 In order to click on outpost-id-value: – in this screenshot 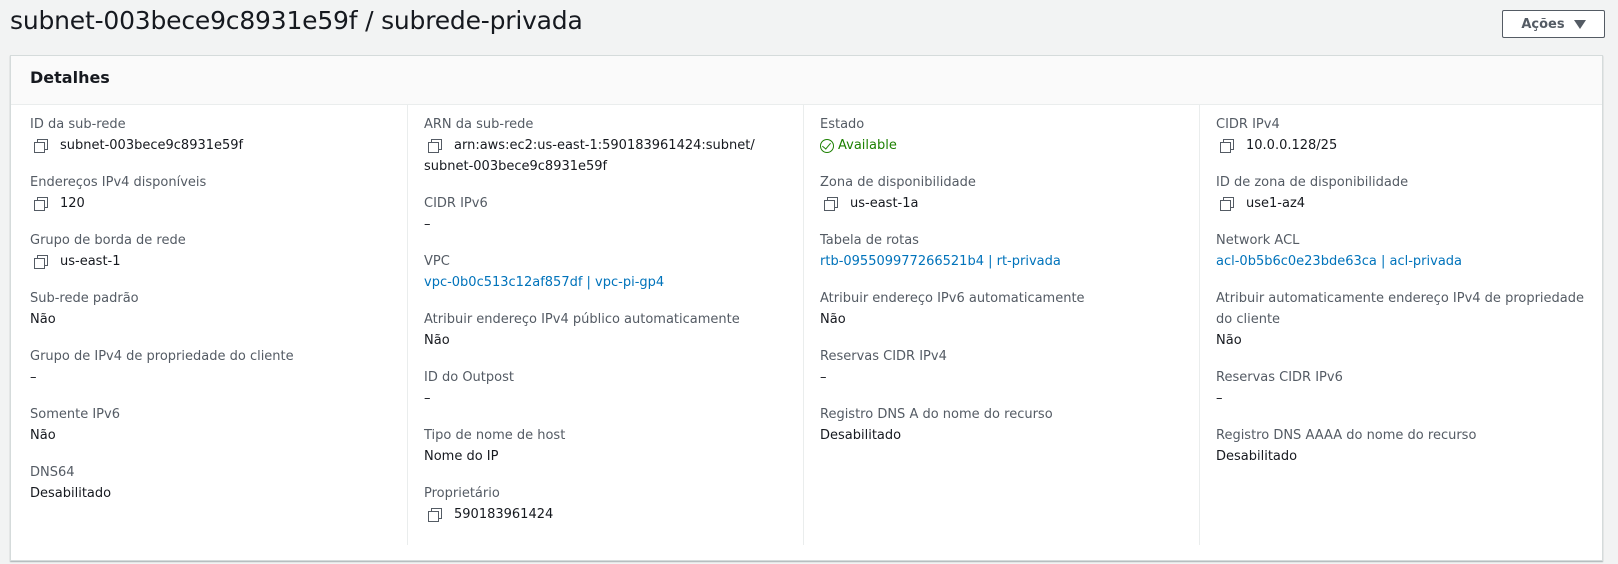, I will do `click(427, 398)`.